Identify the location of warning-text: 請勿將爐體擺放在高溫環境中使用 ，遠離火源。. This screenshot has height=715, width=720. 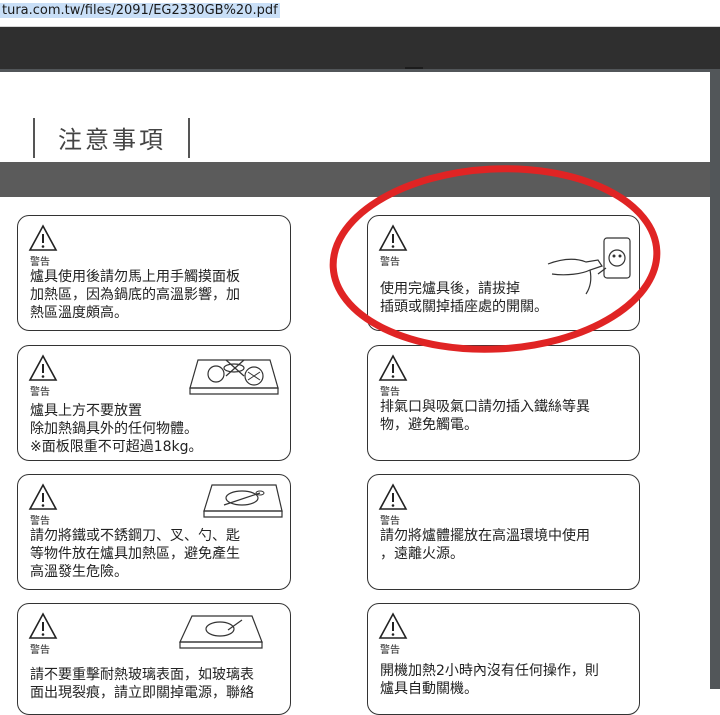
(485, 545).